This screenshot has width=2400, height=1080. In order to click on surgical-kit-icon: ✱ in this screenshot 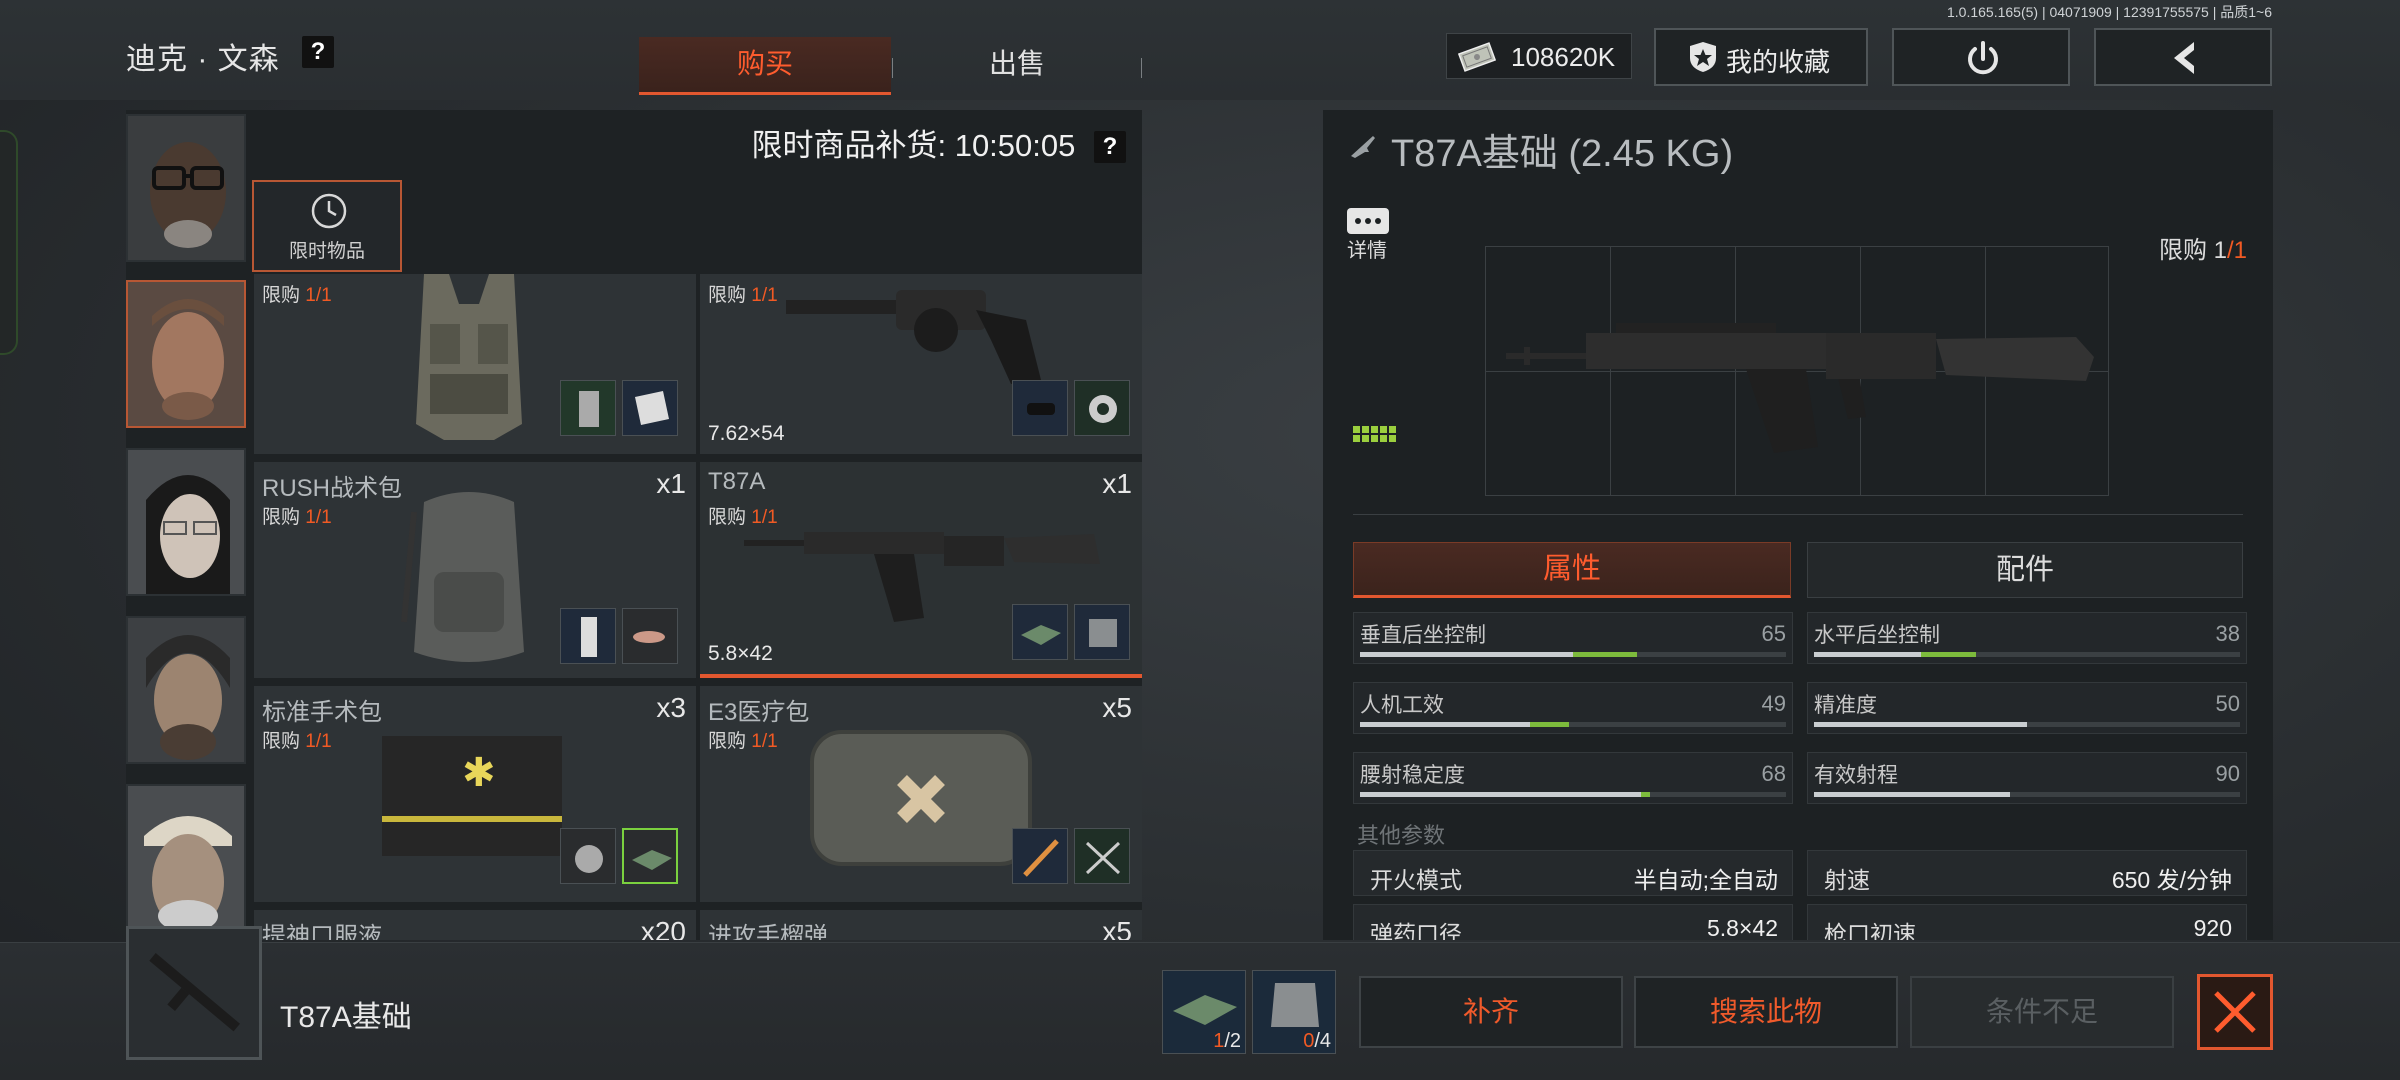, I will do `click(472, 796)`.